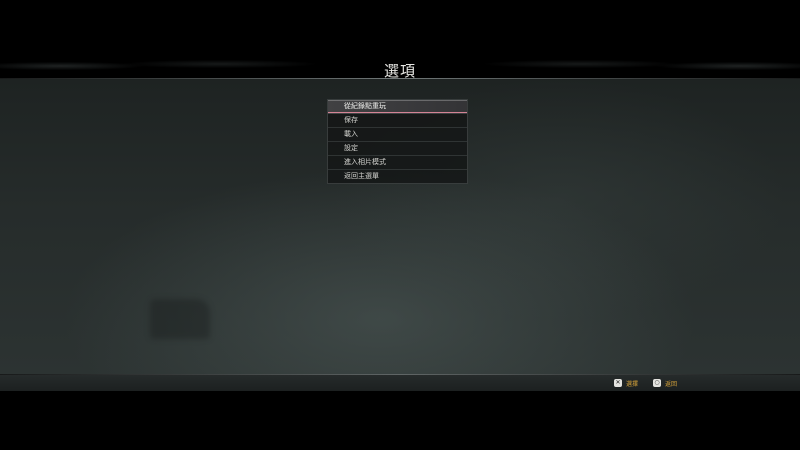 Image resolution: width=800 pixels, height=450 pixels. What do you see at coordinates (657, 383) in the screenshot?
I see `circle-button-icon: ○` at bounding box center [657, 383].